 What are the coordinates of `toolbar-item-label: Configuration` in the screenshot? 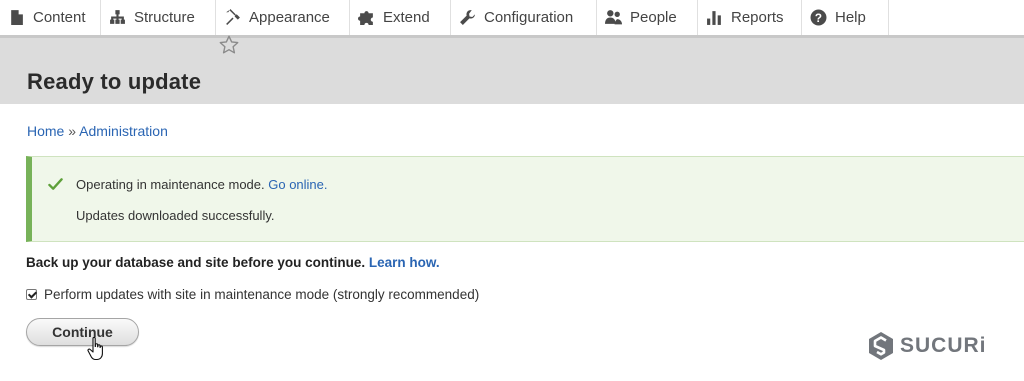 It's located at (529, 17).